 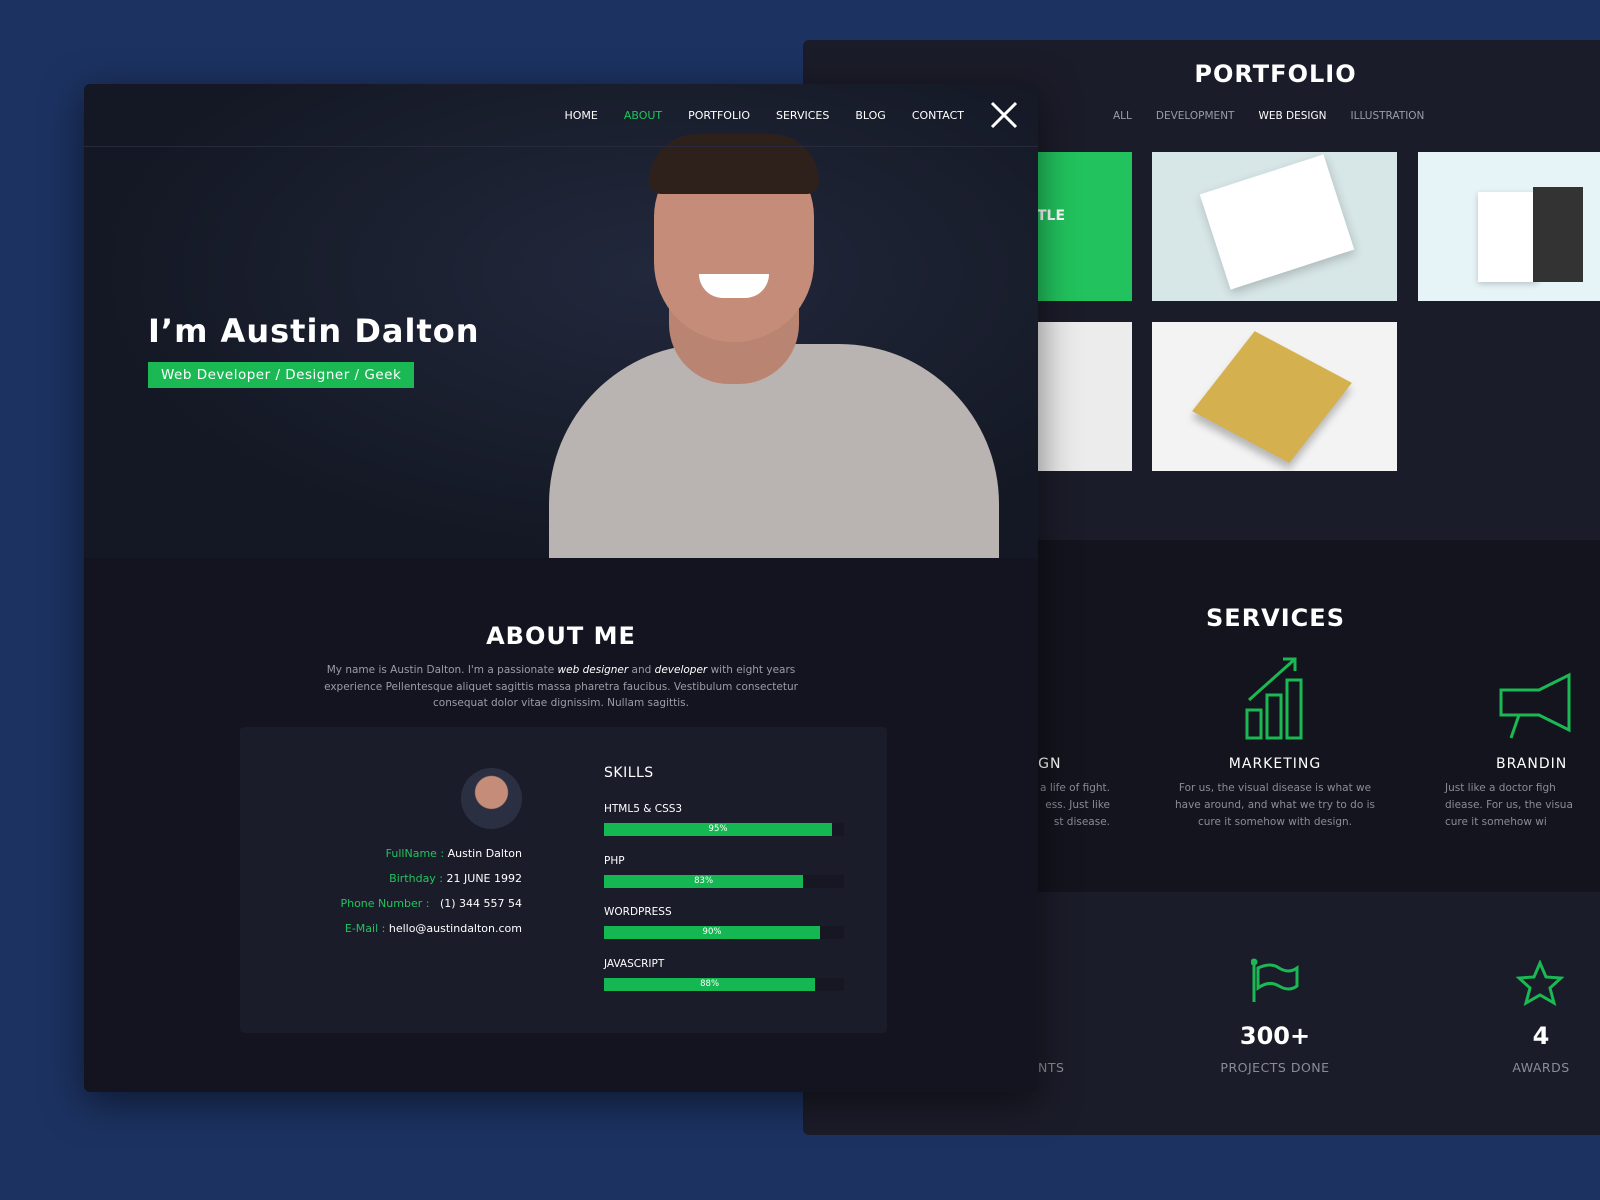 I want to click on skills-title: SKILLS, so click(x=629, y=773).